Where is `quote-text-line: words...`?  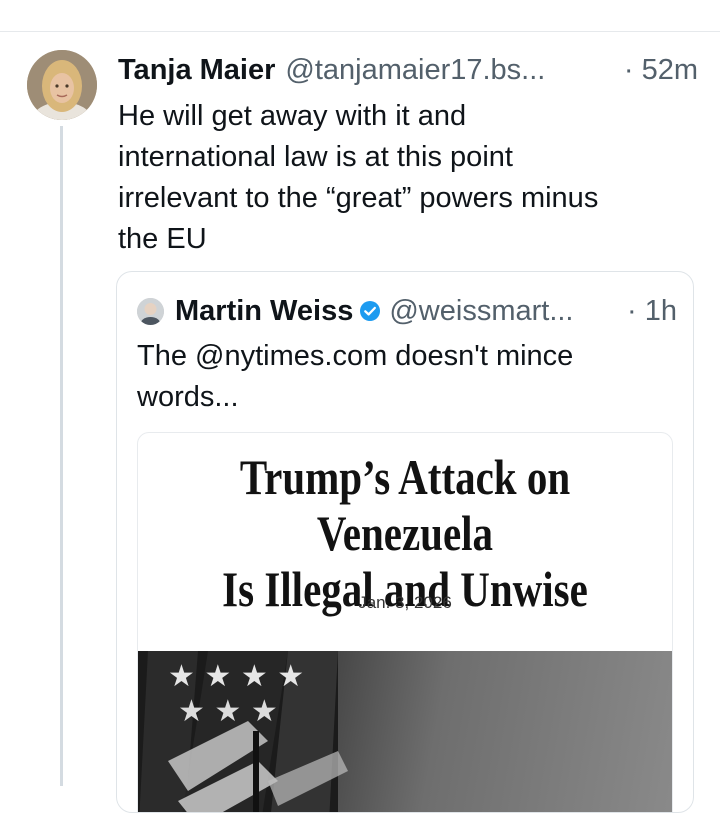
quote-text-line: words... is located at coordinates (188, 397).